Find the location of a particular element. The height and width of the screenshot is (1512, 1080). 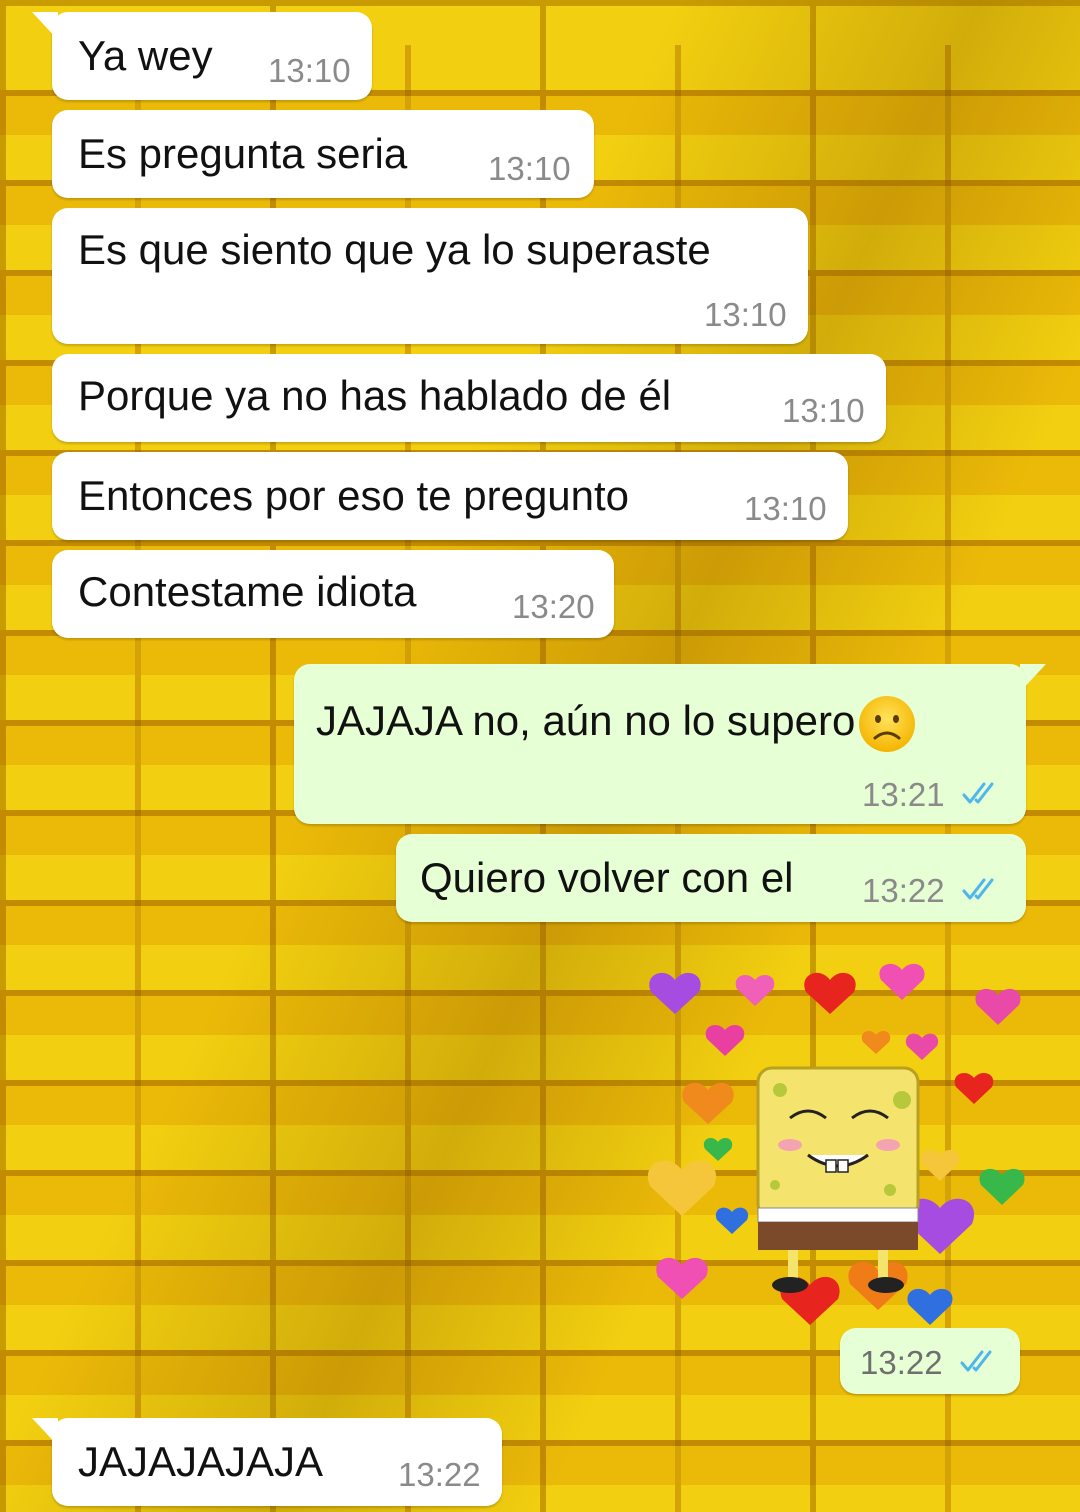

incoming-message: JAJAJAJAJA 13:22 is located at coordinates (267, 1462).